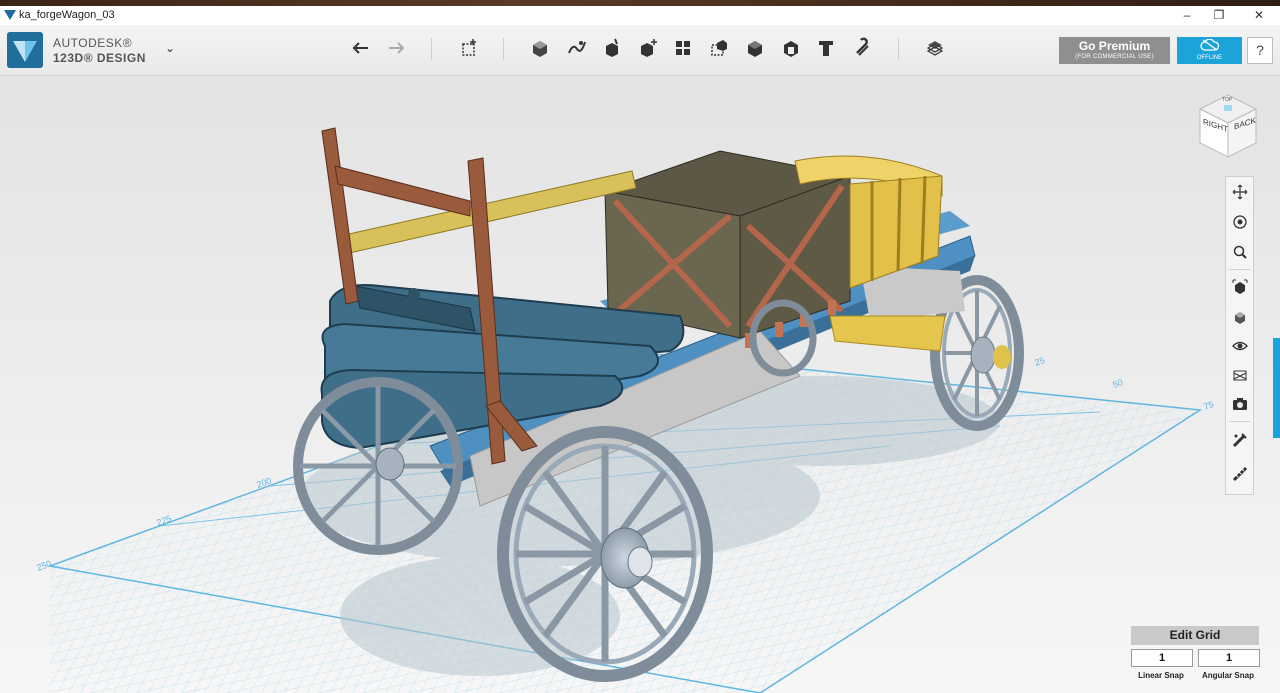 The width and height of the screenshot is (1280, 693). I want to click on wheel-front-left, so click(605, 554).